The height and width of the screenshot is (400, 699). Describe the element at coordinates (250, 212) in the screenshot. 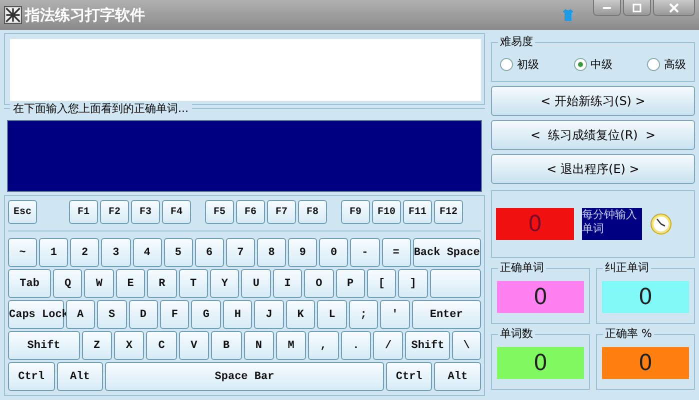

I see `key: F6` at that location.